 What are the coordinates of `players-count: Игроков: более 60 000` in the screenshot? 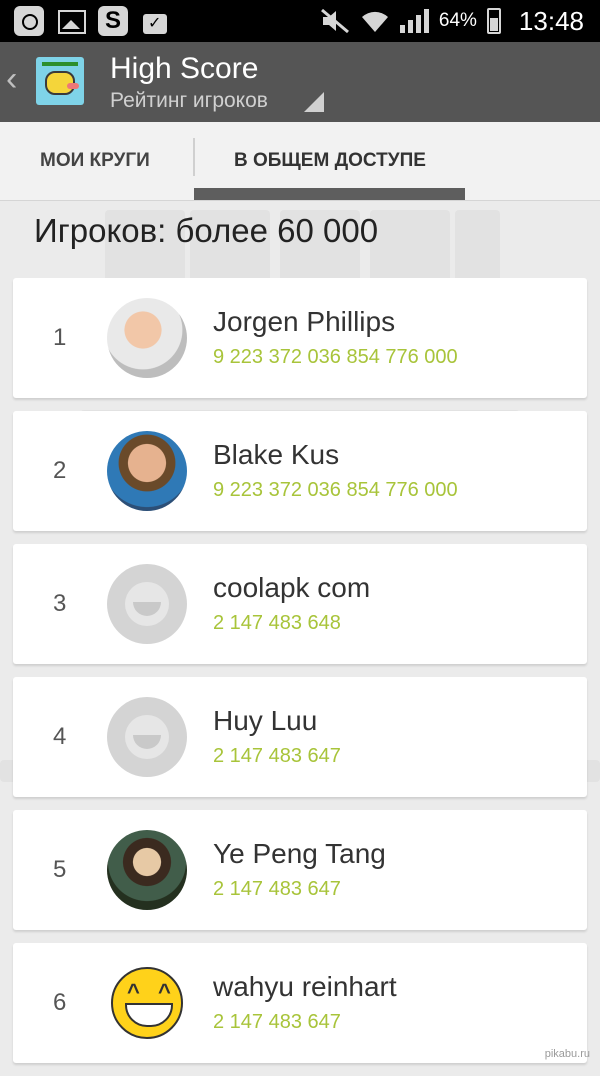 It's located at (206, 230).